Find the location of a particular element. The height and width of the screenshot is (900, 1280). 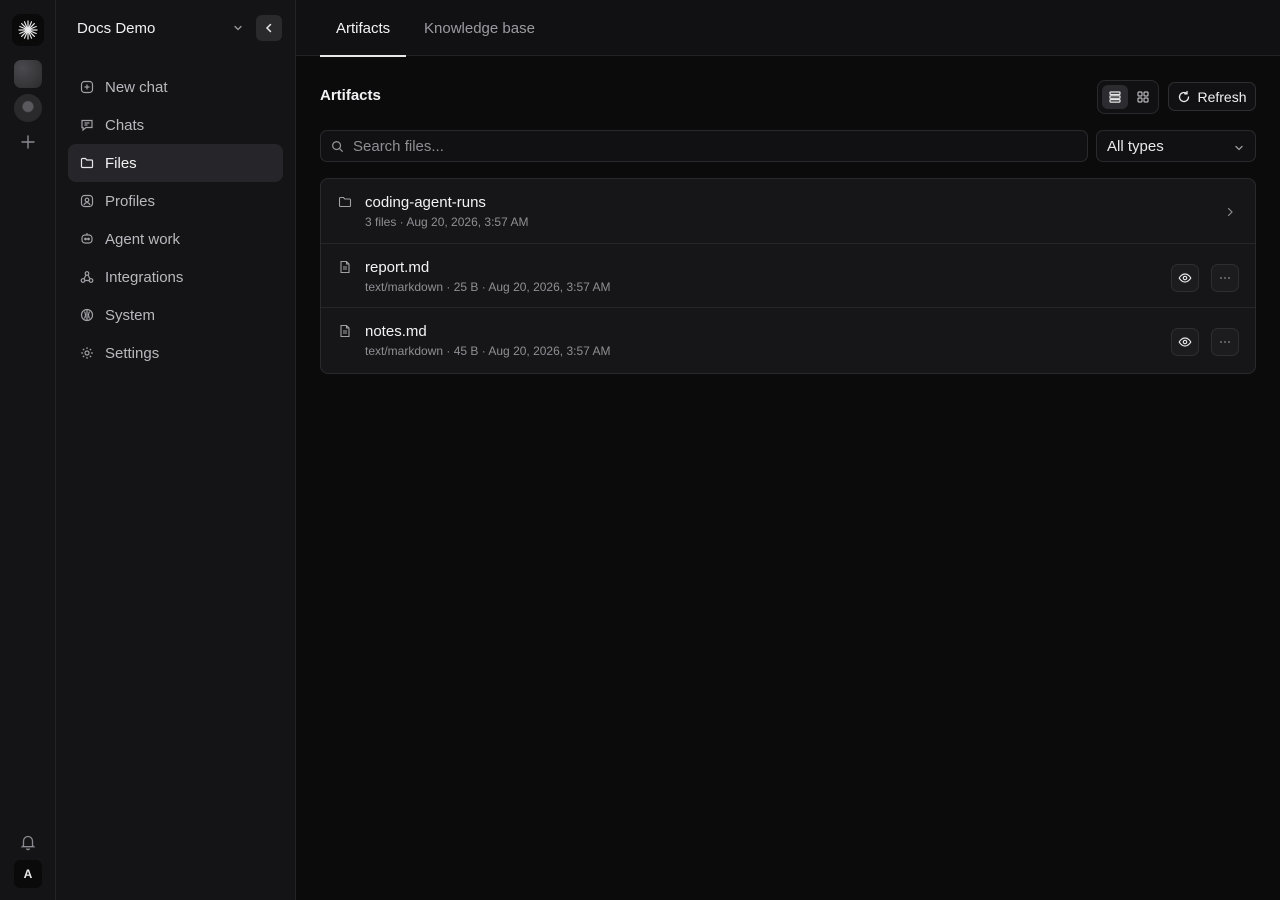

list-icon is located at coordinates (1115, 97).